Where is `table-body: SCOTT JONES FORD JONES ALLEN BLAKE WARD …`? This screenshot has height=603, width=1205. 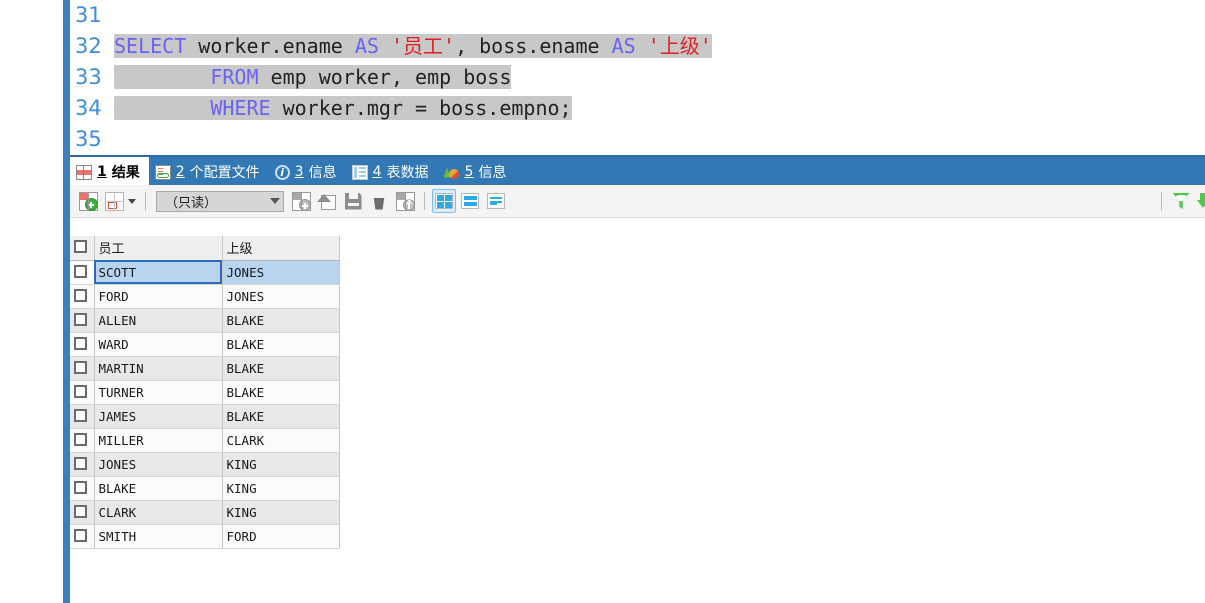 table-body: SCOTT JONES FORD JONES ALLEN BLAKE WARD … is located at coordinates (205, 404).